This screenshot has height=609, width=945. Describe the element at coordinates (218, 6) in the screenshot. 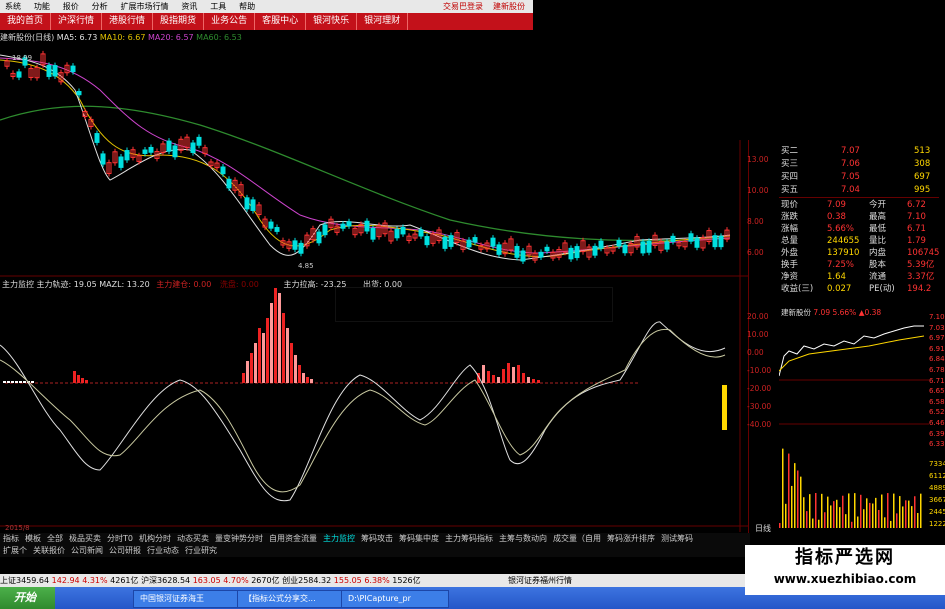

I see `menu-item-tools: 工具` at that location.